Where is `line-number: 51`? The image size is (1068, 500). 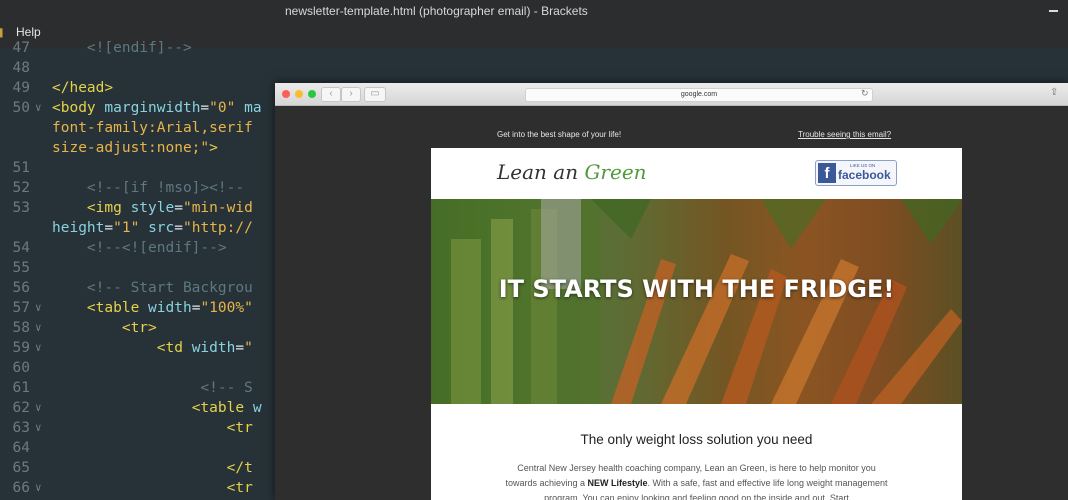
line-number: 51 is located at coordinates (21, 168).